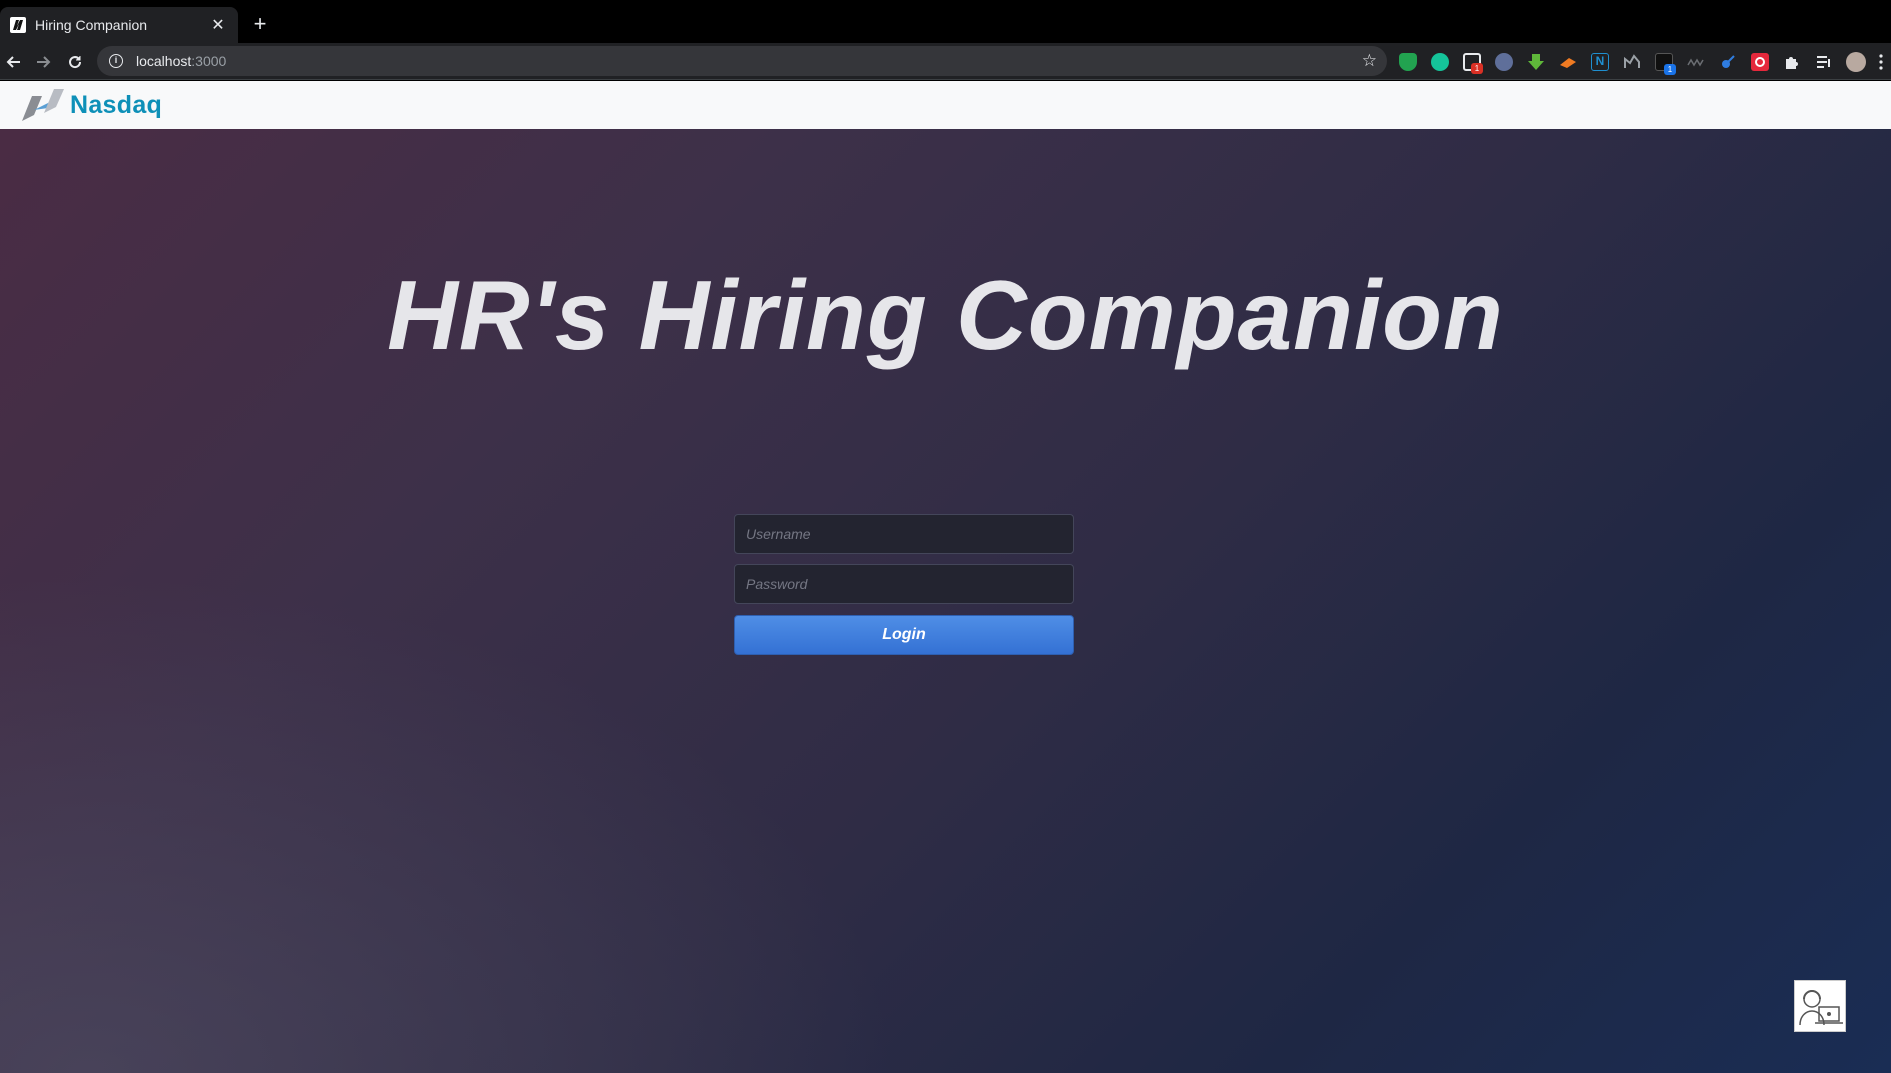  I want to click on waves-extension-icon, so click(1696, 62).